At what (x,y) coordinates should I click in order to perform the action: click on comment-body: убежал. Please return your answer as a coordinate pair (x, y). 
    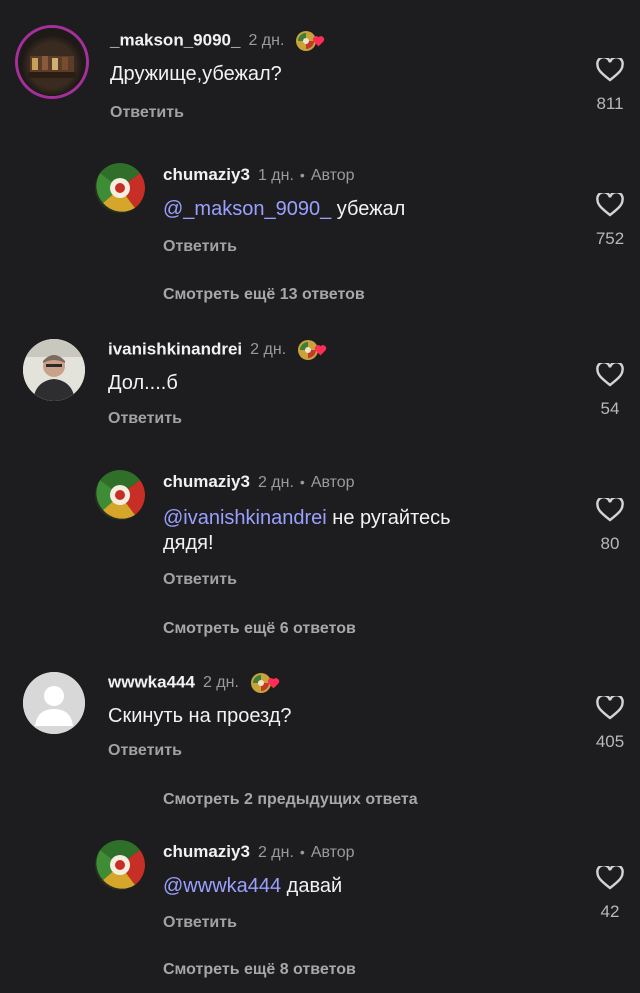
    Looking at the image, I should click on (368, 209).